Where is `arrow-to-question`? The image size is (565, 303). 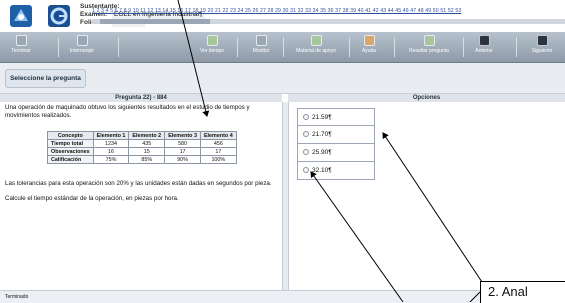 arrow-to-question is located at coordinates (193, 58).